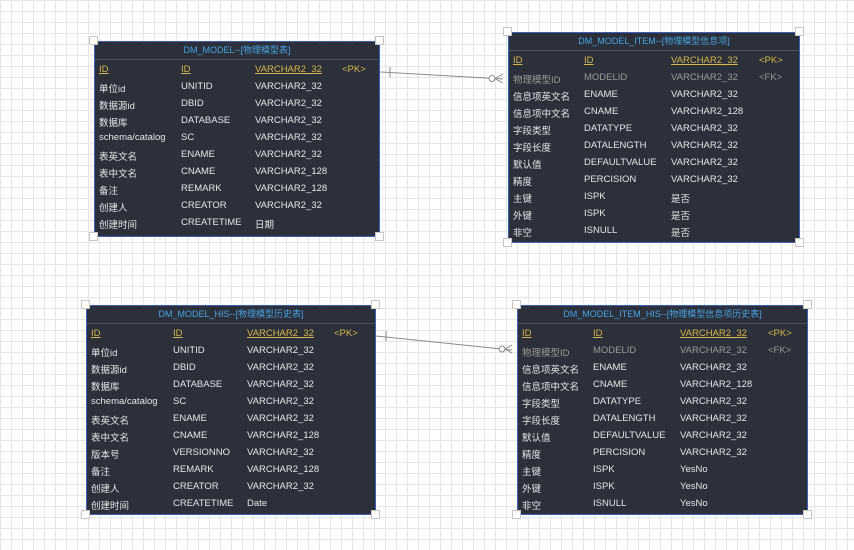 This screenshot has height=550, width=854. What do you see at coordinates (654, 196) in the screenshot?
I see `attribute-row: 主键 ISPK 是否` at bounding box center [654, 196].